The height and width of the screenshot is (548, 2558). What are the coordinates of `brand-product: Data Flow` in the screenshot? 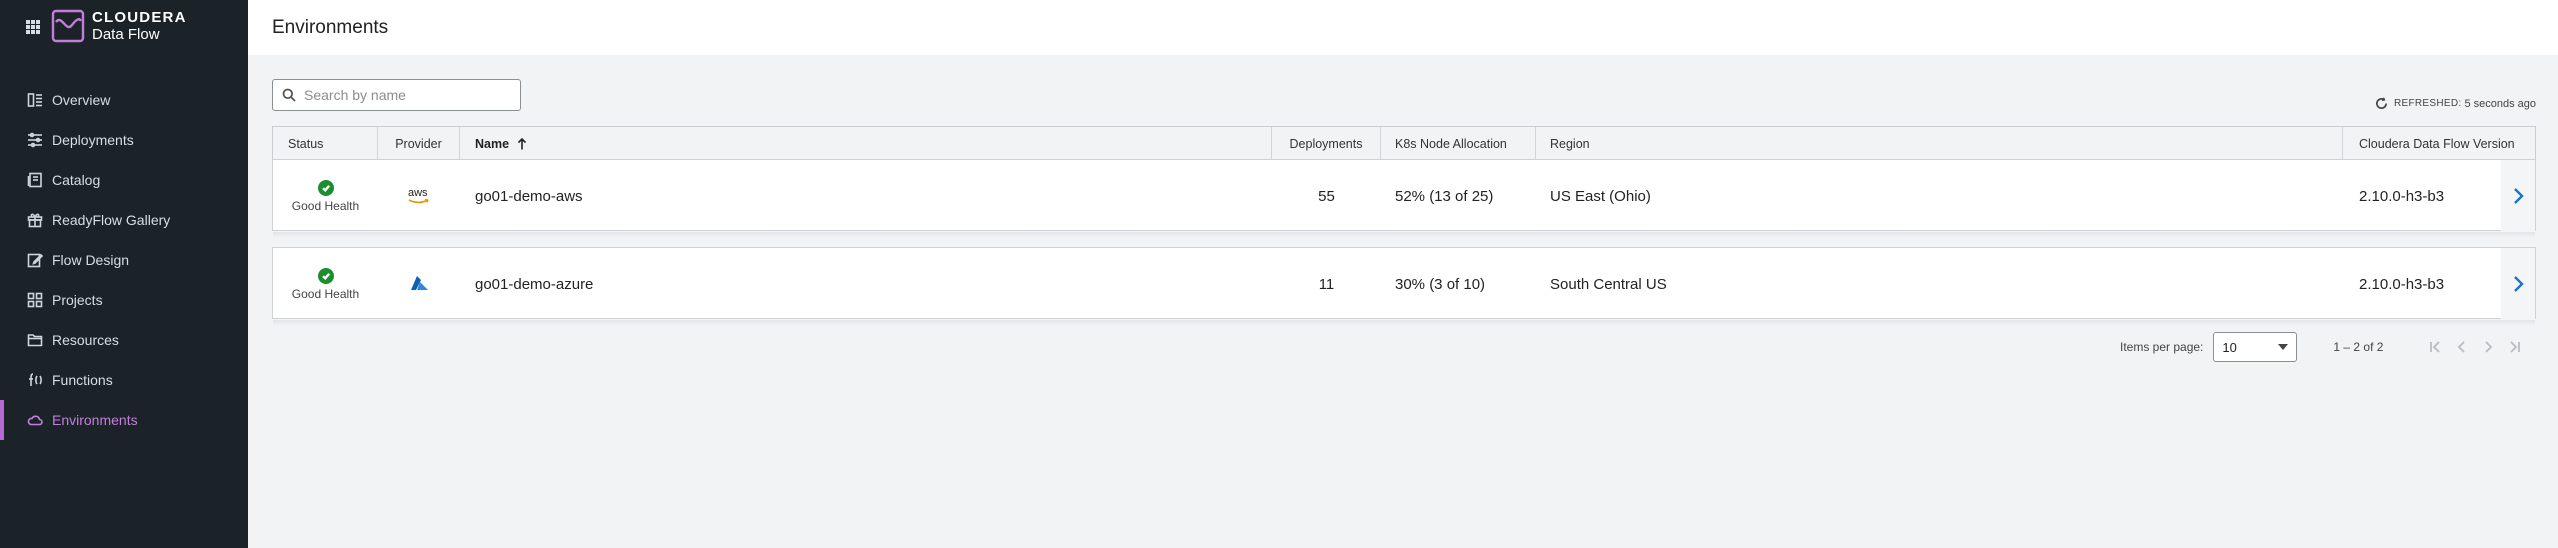 It's located at (126, 34).